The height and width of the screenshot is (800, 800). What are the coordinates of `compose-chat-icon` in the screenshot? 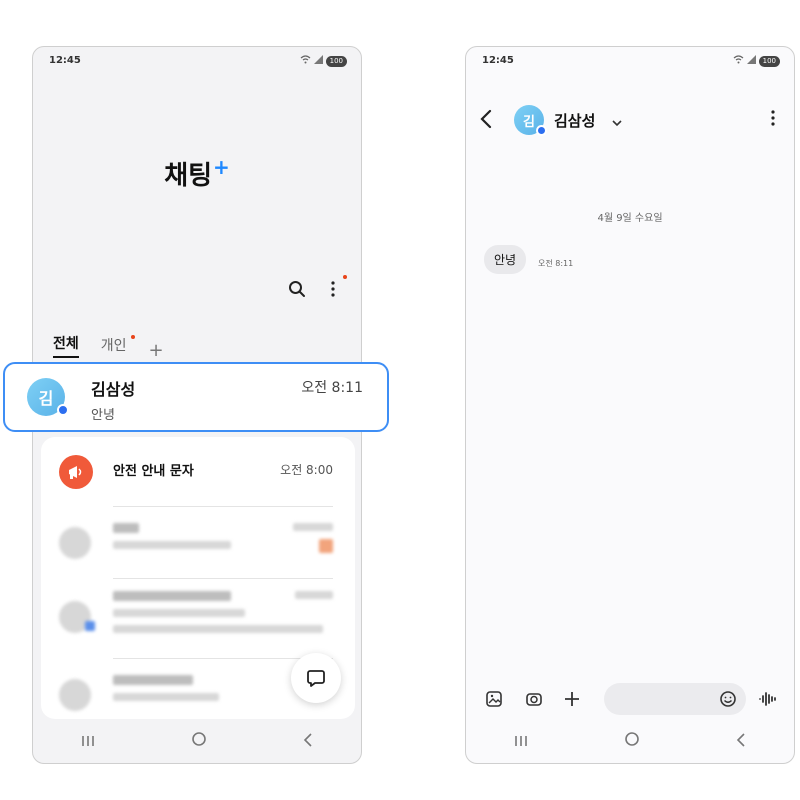 It's located at (316, 678).